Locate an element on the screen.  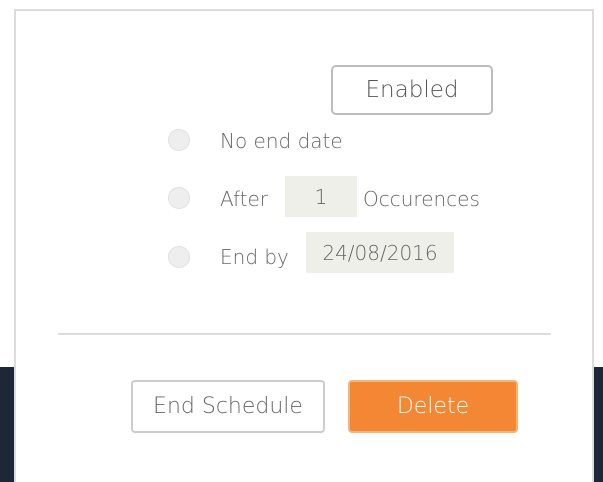
no-end-date-radio is located at coordinates (179, 140).